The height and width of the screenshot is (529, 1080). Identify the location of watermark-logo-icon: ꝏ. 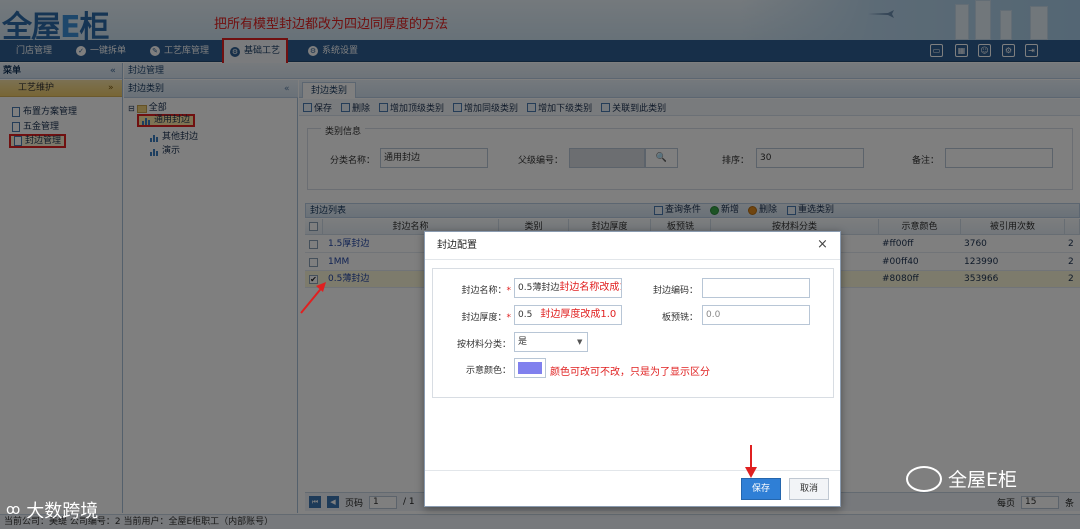
(13, 510).